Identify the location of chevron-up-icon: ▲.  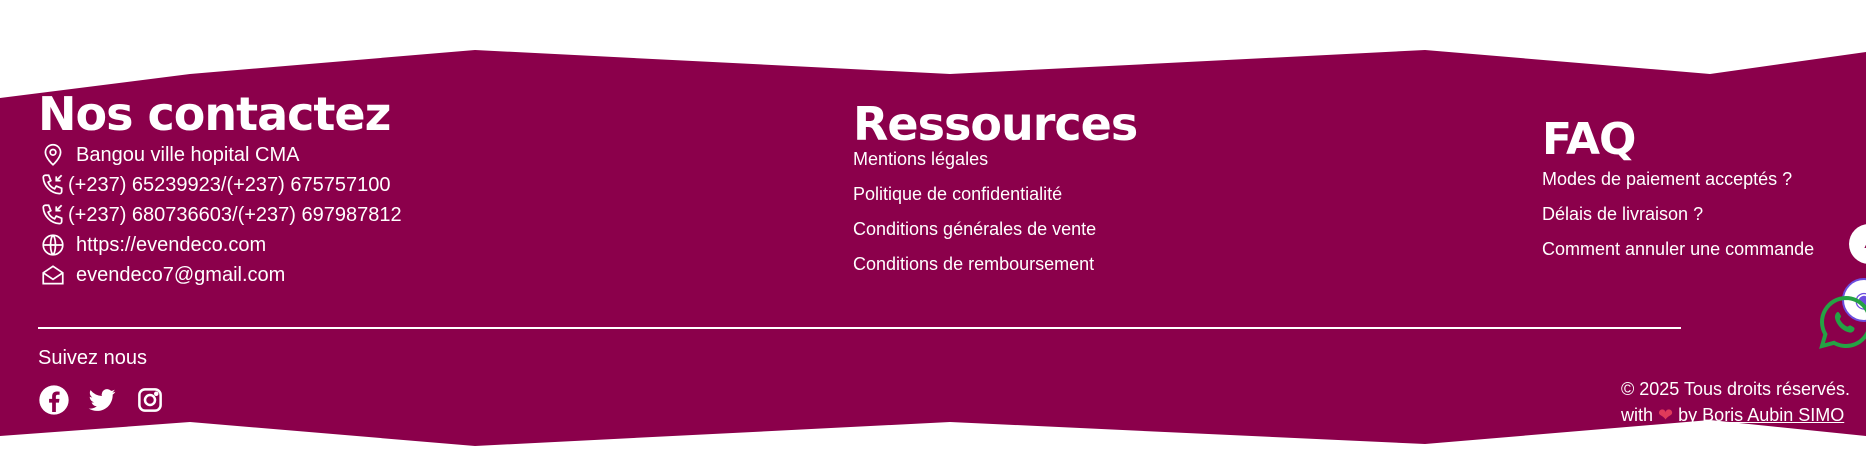
(1863, 244).